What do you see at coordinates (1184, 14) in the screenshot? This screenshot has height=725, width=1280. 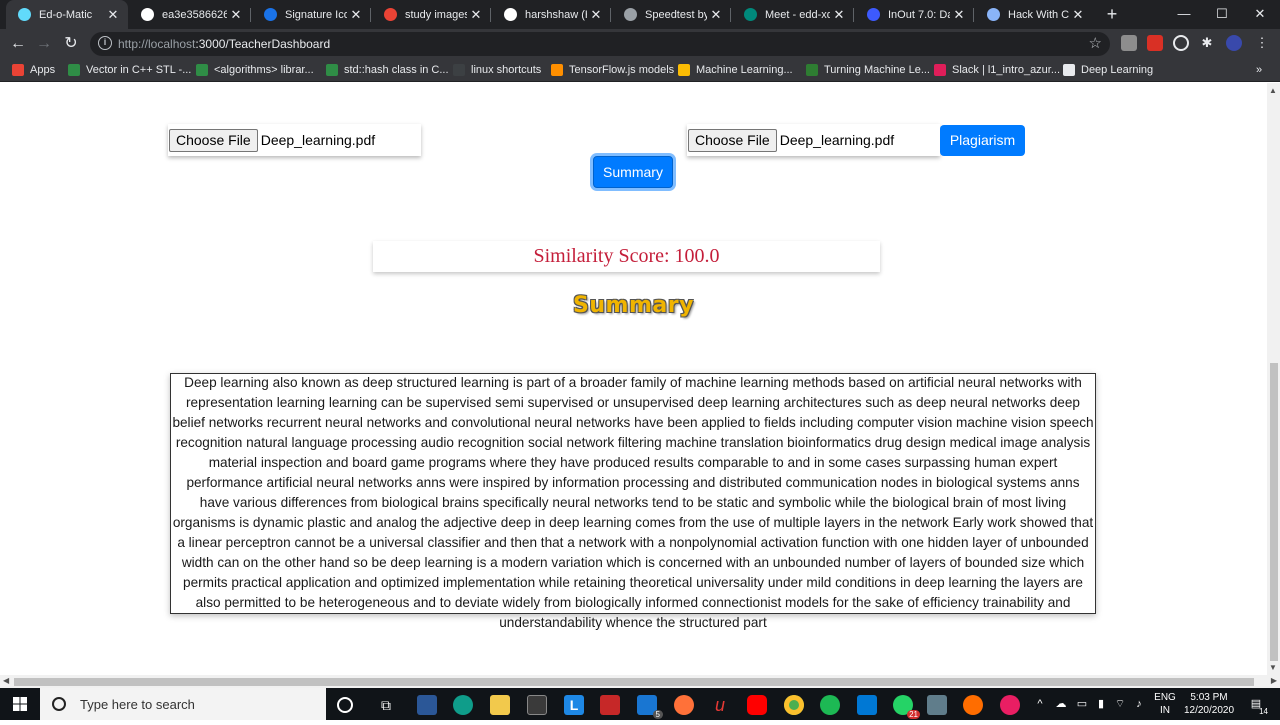 I see `minimize-button: —` at bounding box center [1184, 14].